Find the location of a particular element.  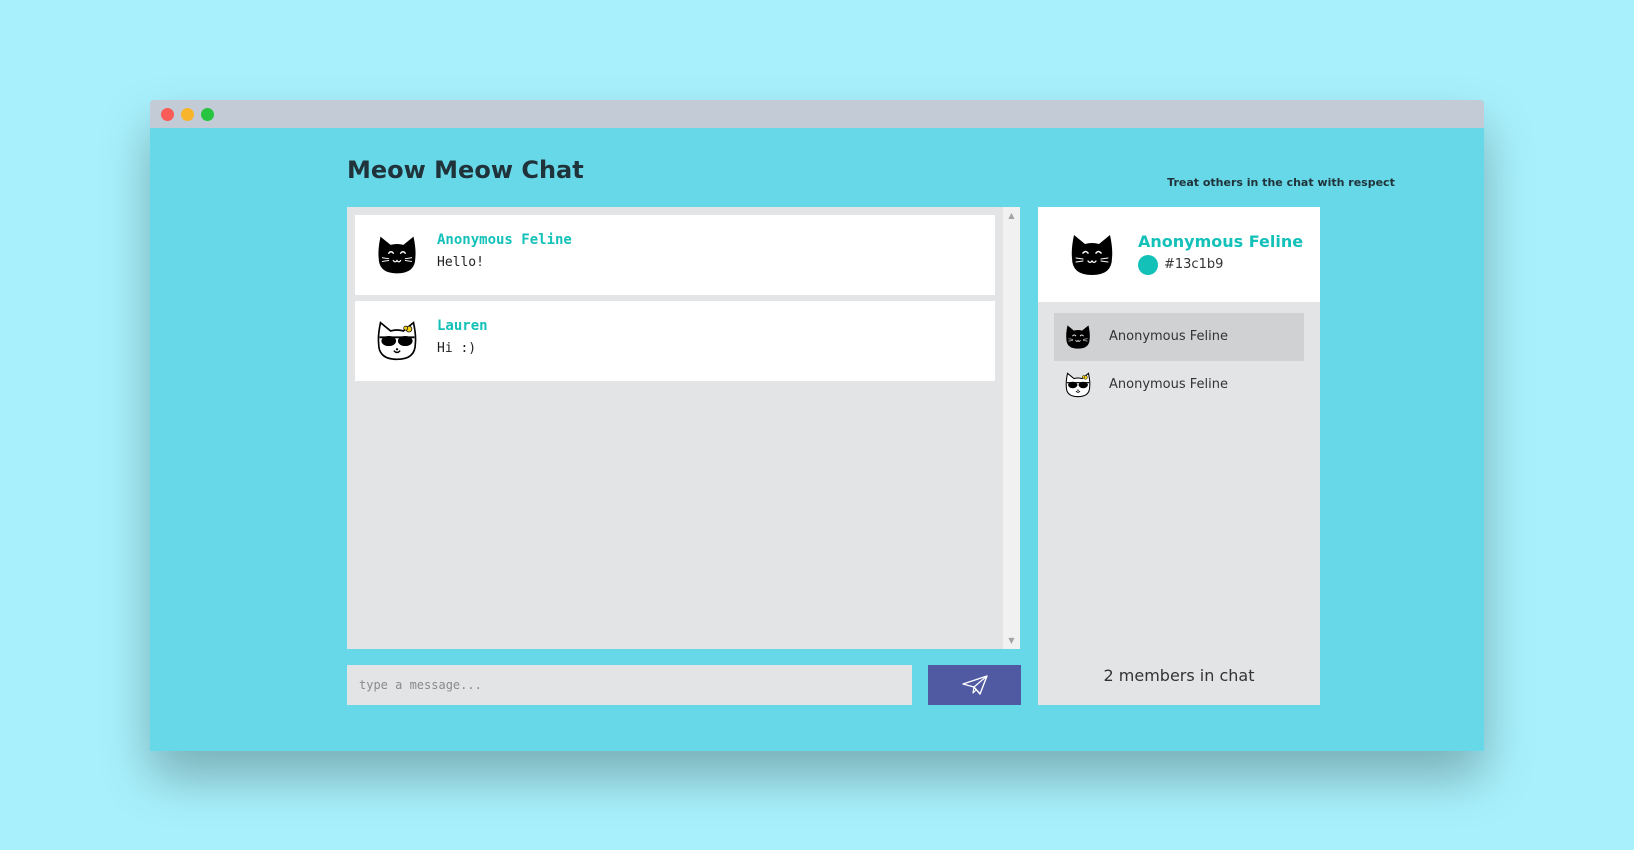

profile-name: Anonymous Feline is located at coordinates (1221, 241).